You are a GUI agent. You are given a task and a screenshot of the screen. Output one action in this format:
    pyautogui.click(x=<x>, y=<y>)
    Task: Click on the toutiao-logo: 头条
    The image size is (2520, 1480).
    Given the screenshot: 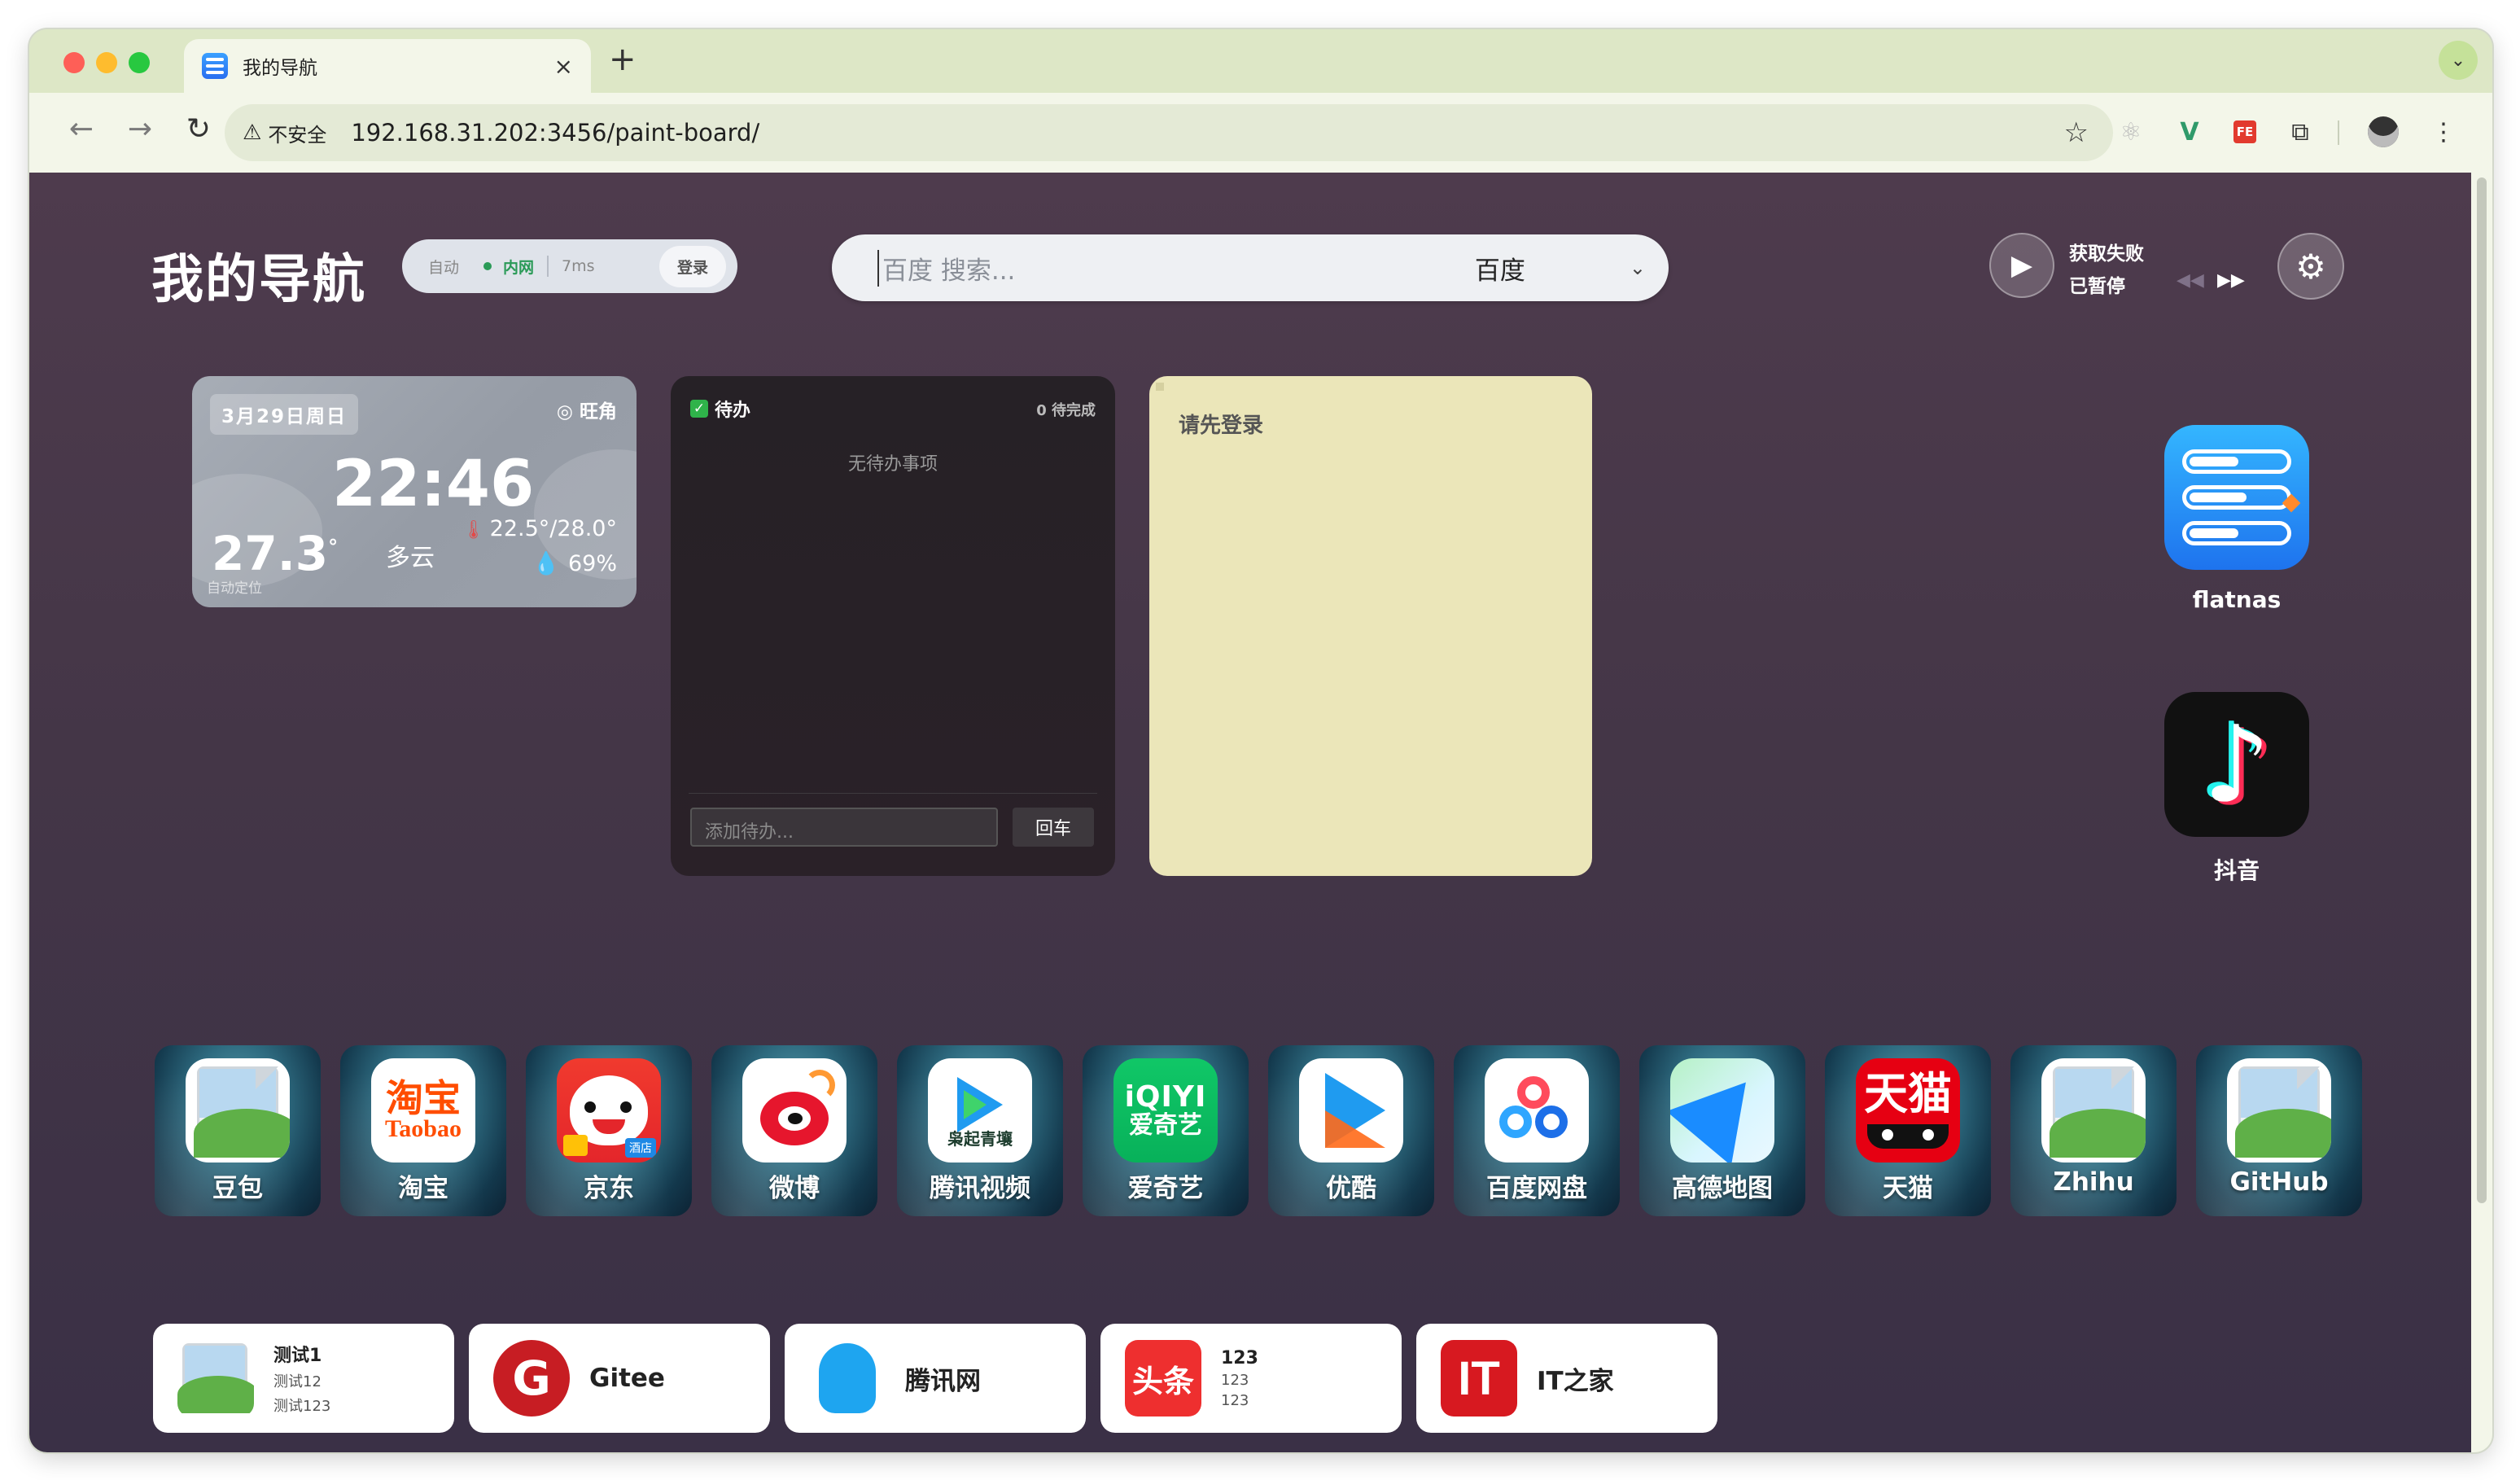 What is the action you would take?
    pyautogui.click(x=1162, y=1381)
    